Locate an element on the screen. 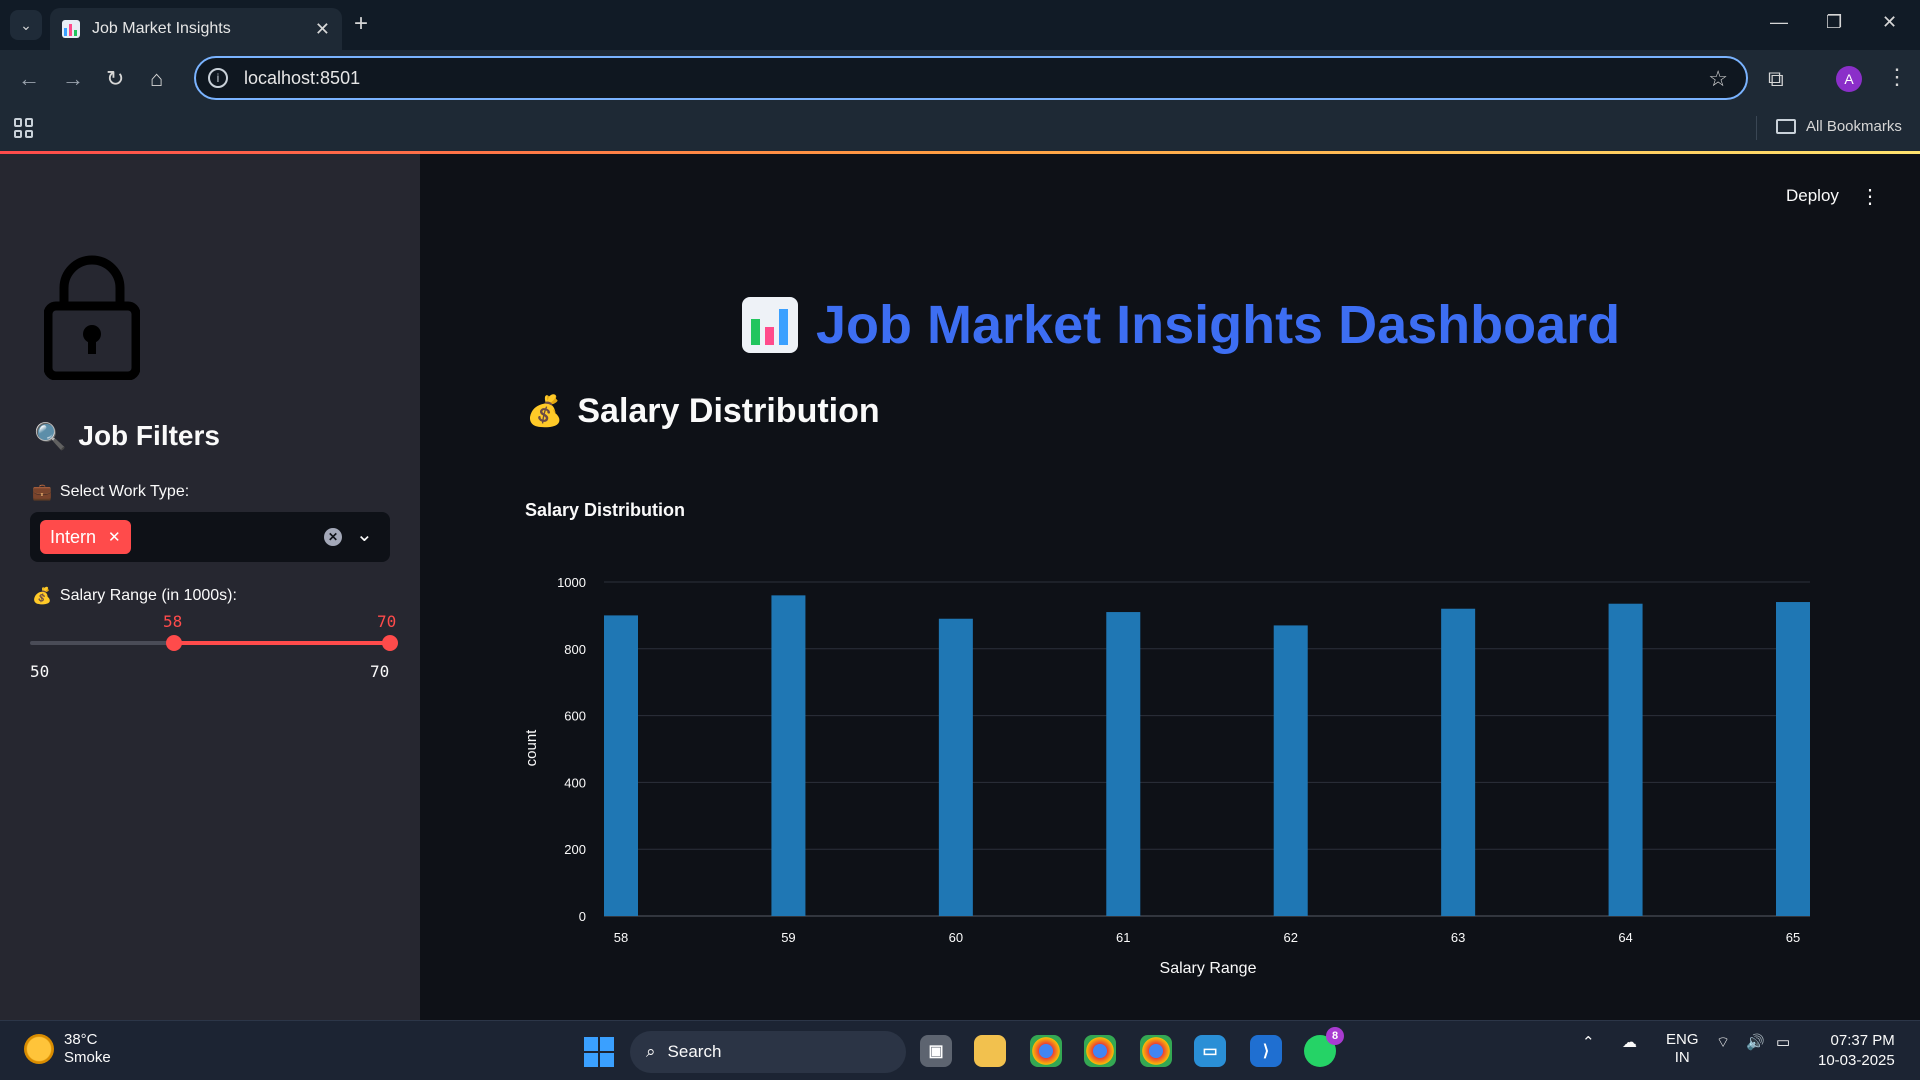 This screenshot has width=1920, height=1080. extensions-icon: ⧉ is located at coordinates (1776, 79).